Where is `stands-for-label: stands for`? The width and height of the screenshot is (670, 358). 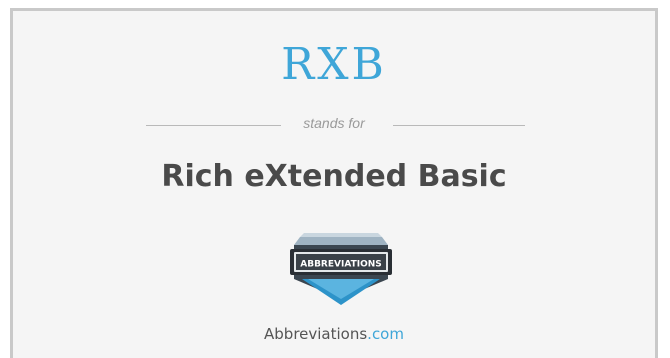 stands-for-label: stands for is located at coordinates (334, 123).